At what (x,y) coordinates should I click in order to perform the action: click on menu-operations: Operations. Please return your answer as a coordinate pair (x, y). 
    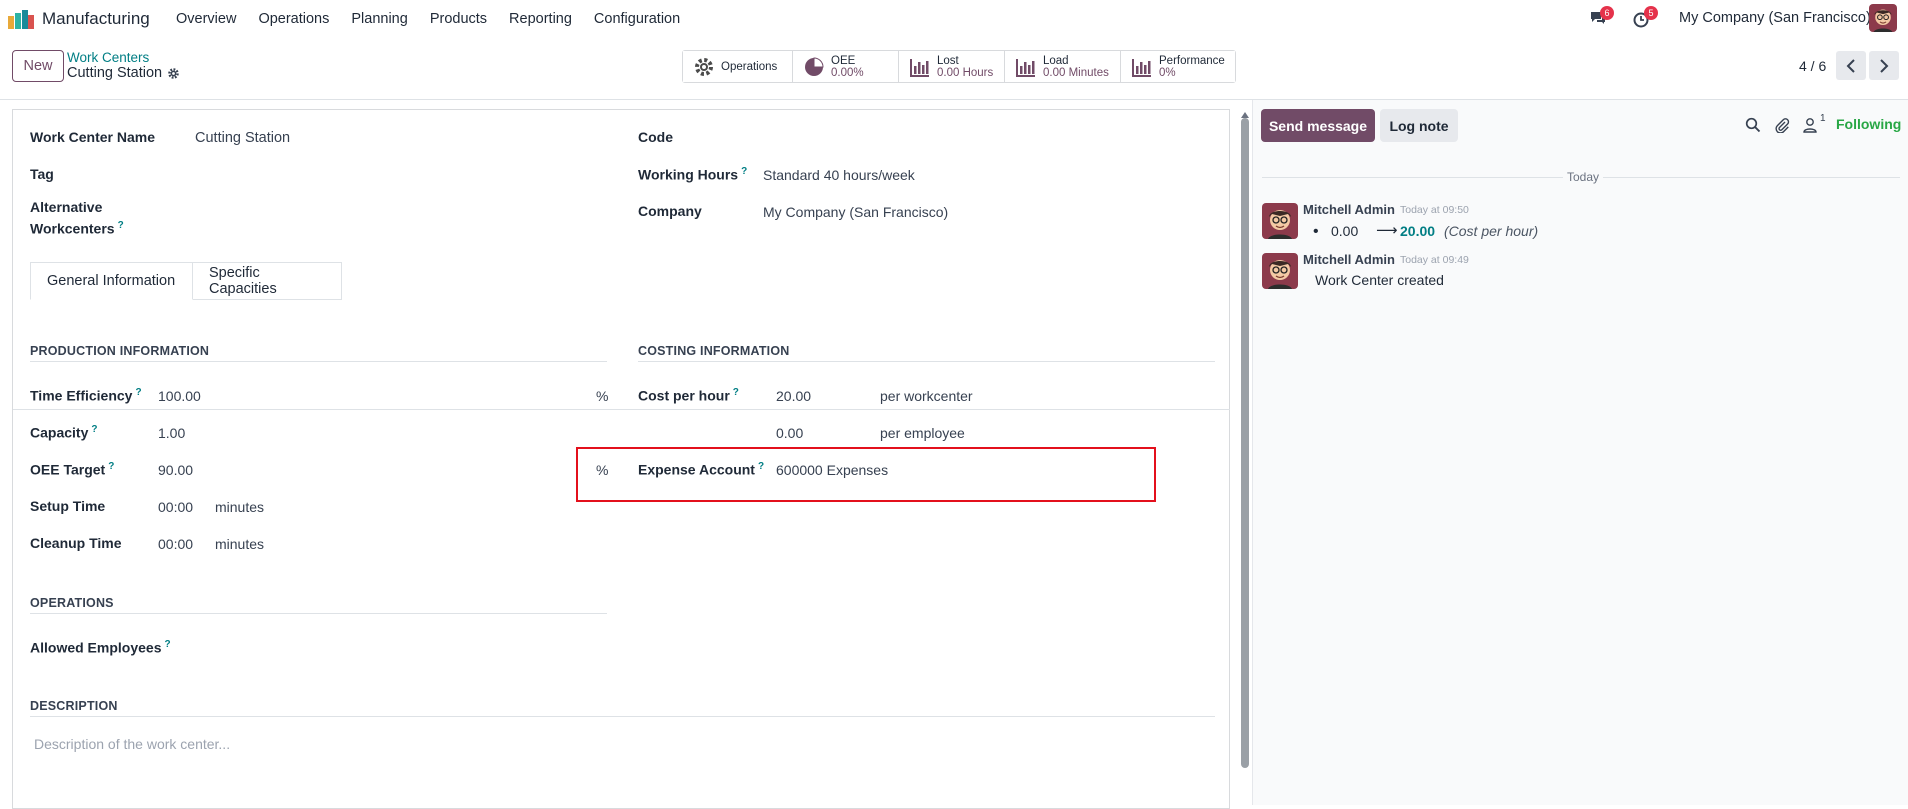
    Looking at the image, I should click on (293, 19).